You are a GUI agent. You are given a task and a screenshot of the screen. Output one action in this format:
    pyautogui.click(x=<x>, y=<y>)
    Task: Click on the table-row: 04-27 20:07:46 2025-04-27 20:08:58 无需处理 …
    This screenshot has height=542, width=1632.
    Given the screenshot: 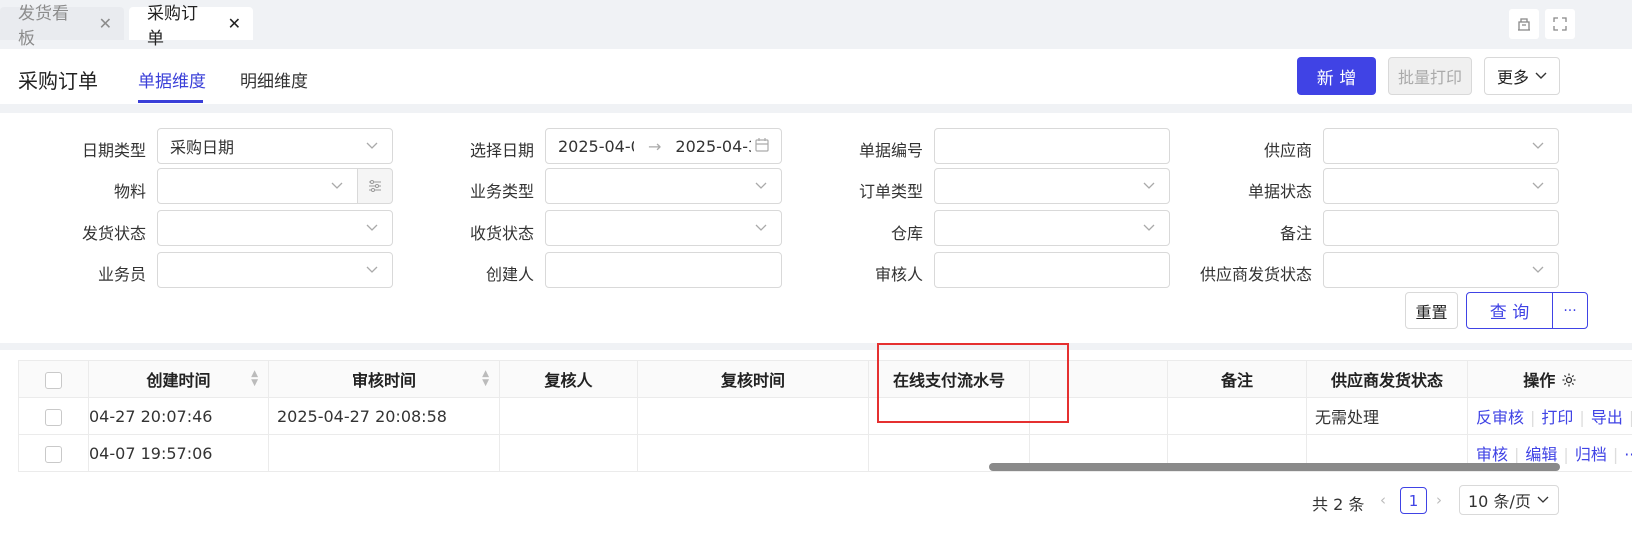 What is the action you would take?
    pyautogui.click(x=825, y=416)
    